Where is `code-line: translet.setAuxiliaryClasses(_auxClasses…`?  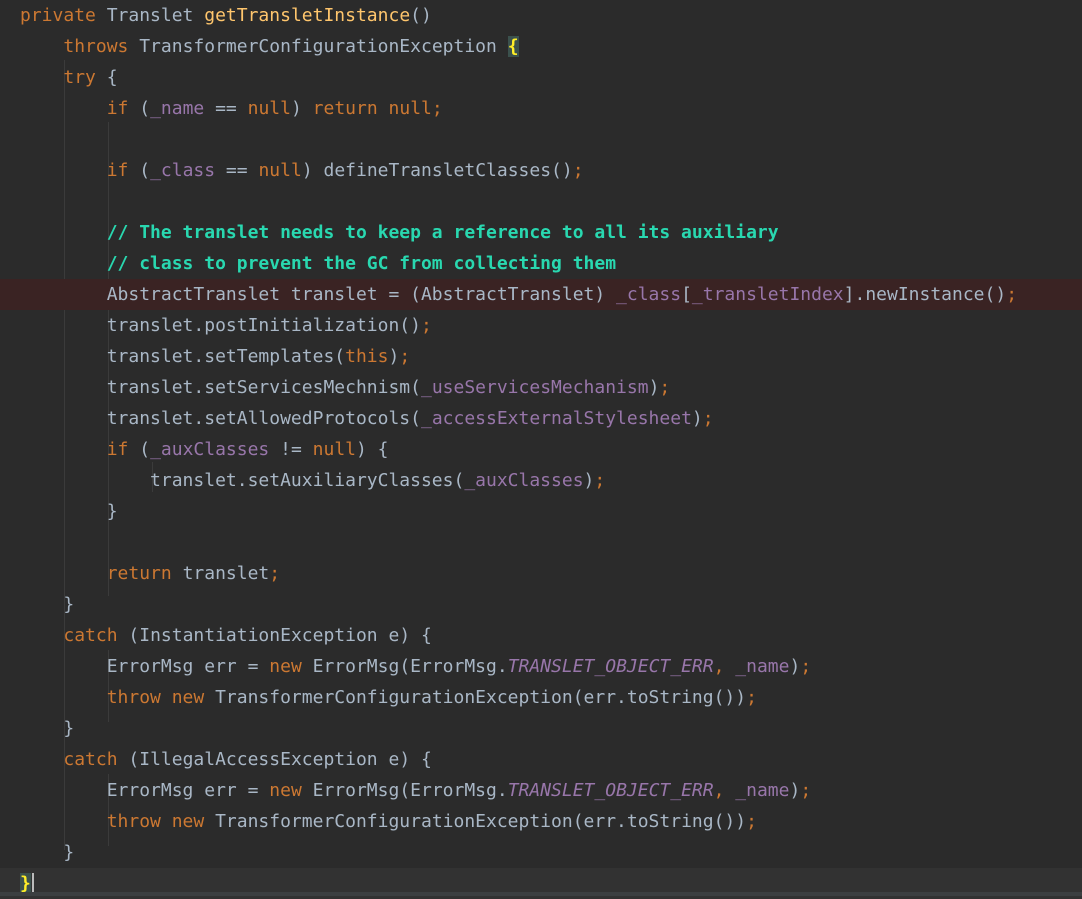
code-line: translet.setAuxiliaryClasses(_auxClasses… is located at coordinates (541, 480).